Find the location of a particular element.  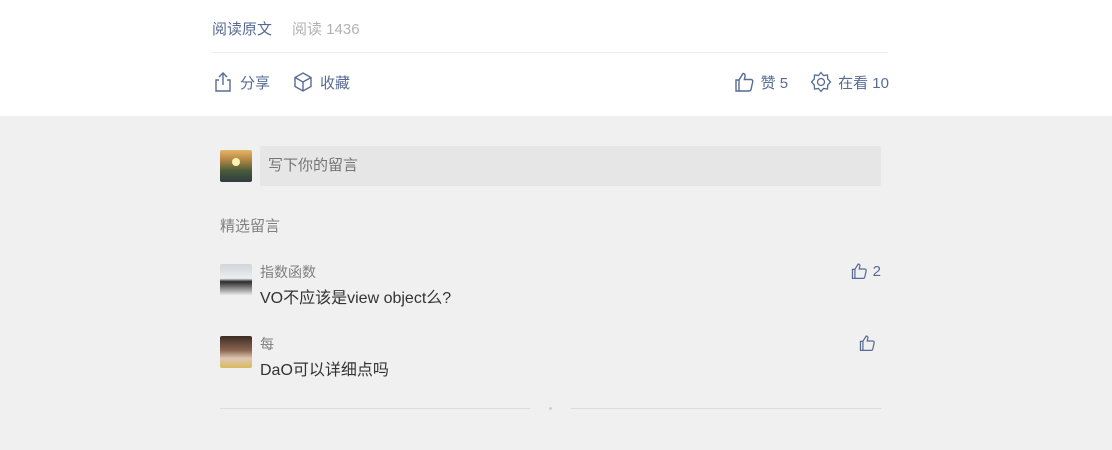

like-button: 赞 5 is located at coordinates (761, 82).